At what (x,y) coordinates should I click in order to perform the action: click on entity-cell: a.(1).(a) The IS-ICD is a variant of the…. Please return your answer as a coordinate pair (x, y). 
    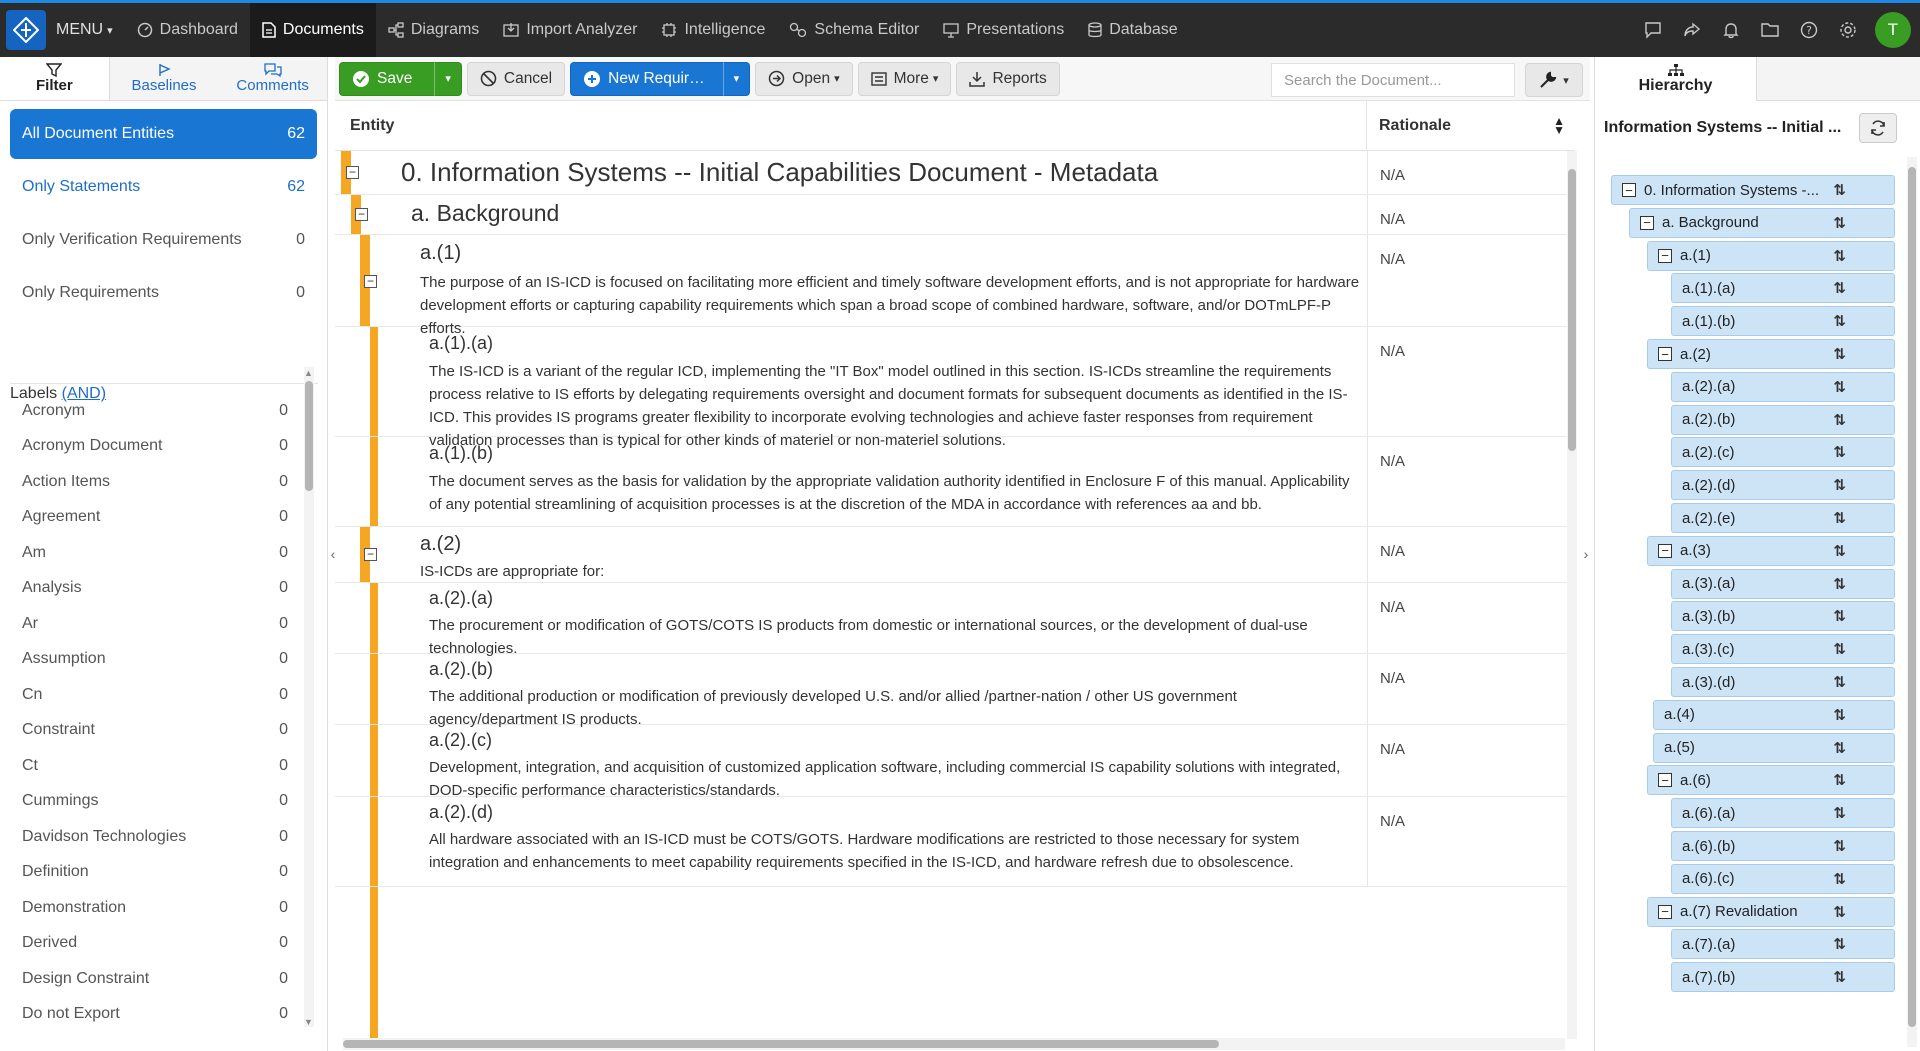
    Looking at the image, I should click on (894, 391).